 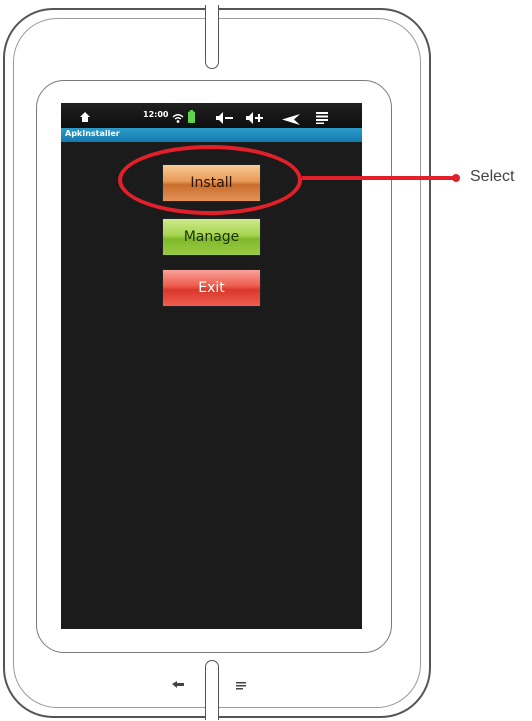 I want to click on battery-icon, so click(x=191, y=117).